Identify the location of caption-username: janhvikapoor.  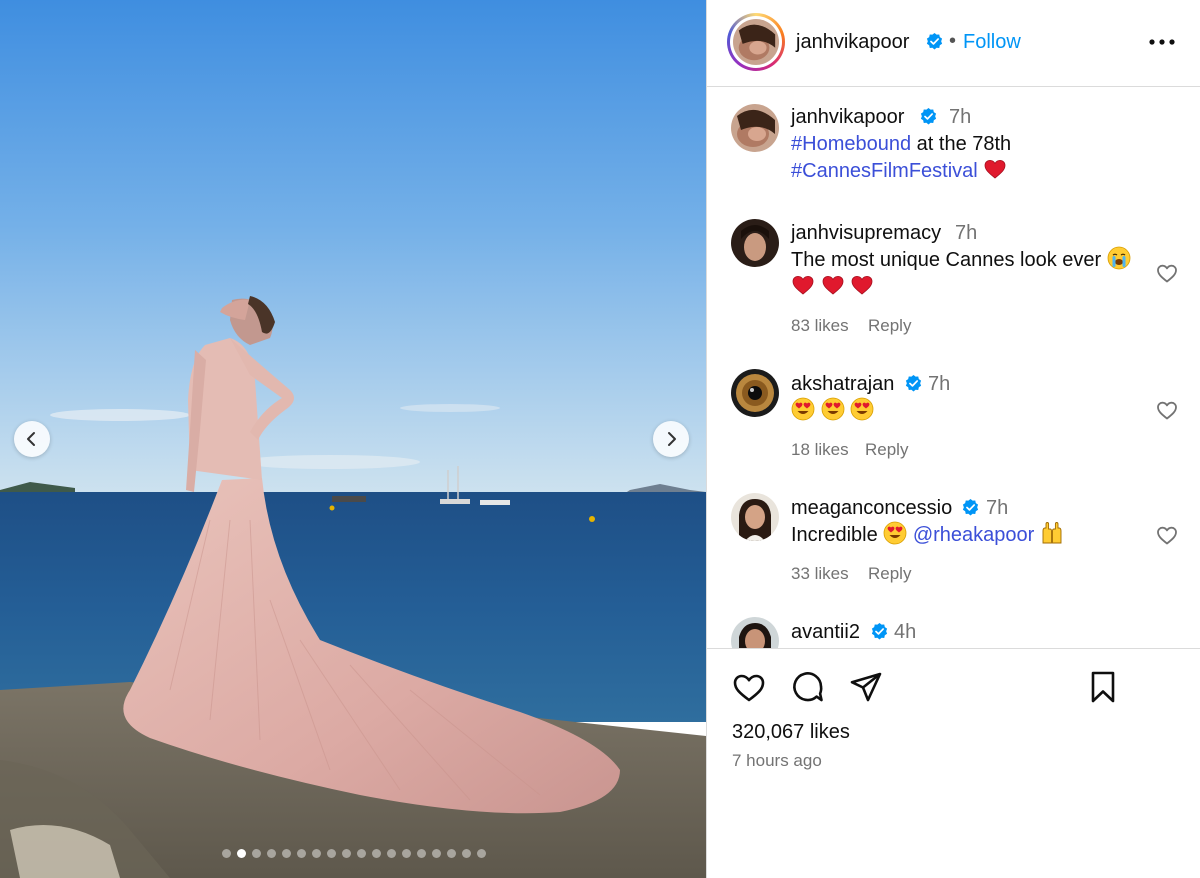
(847, 117).